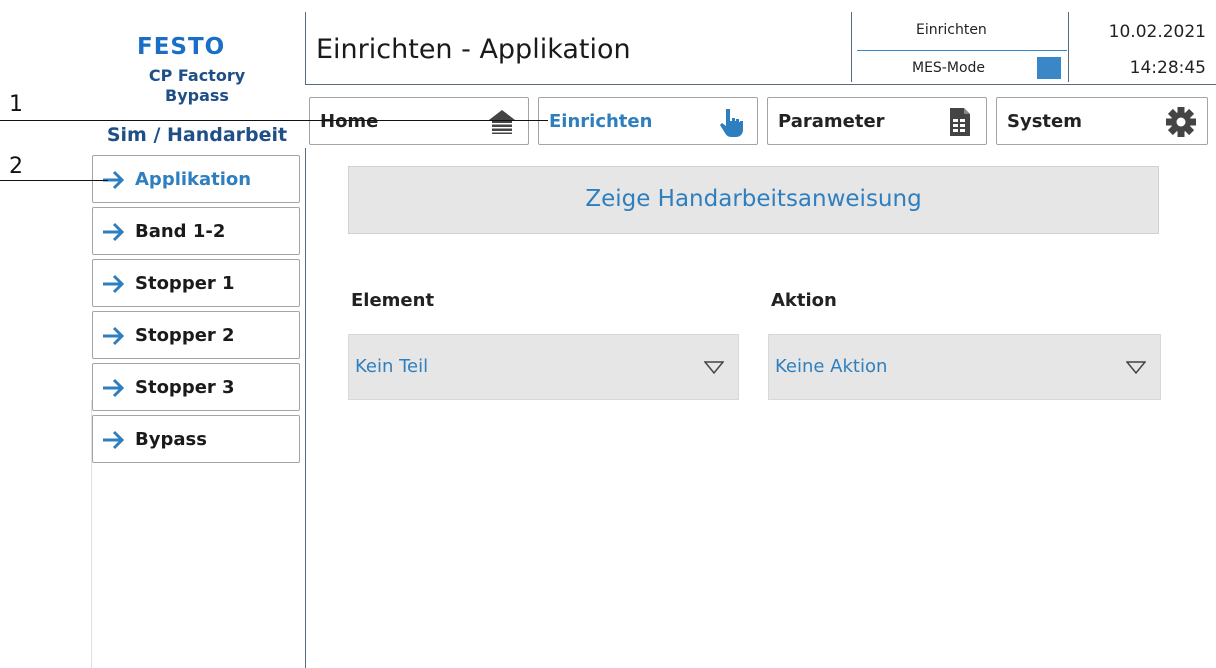  What do you see at coordinates (473, 49) in the screenshot?
I see `page-title: Einrichten - Applikation` at bounding box center [473, 49].